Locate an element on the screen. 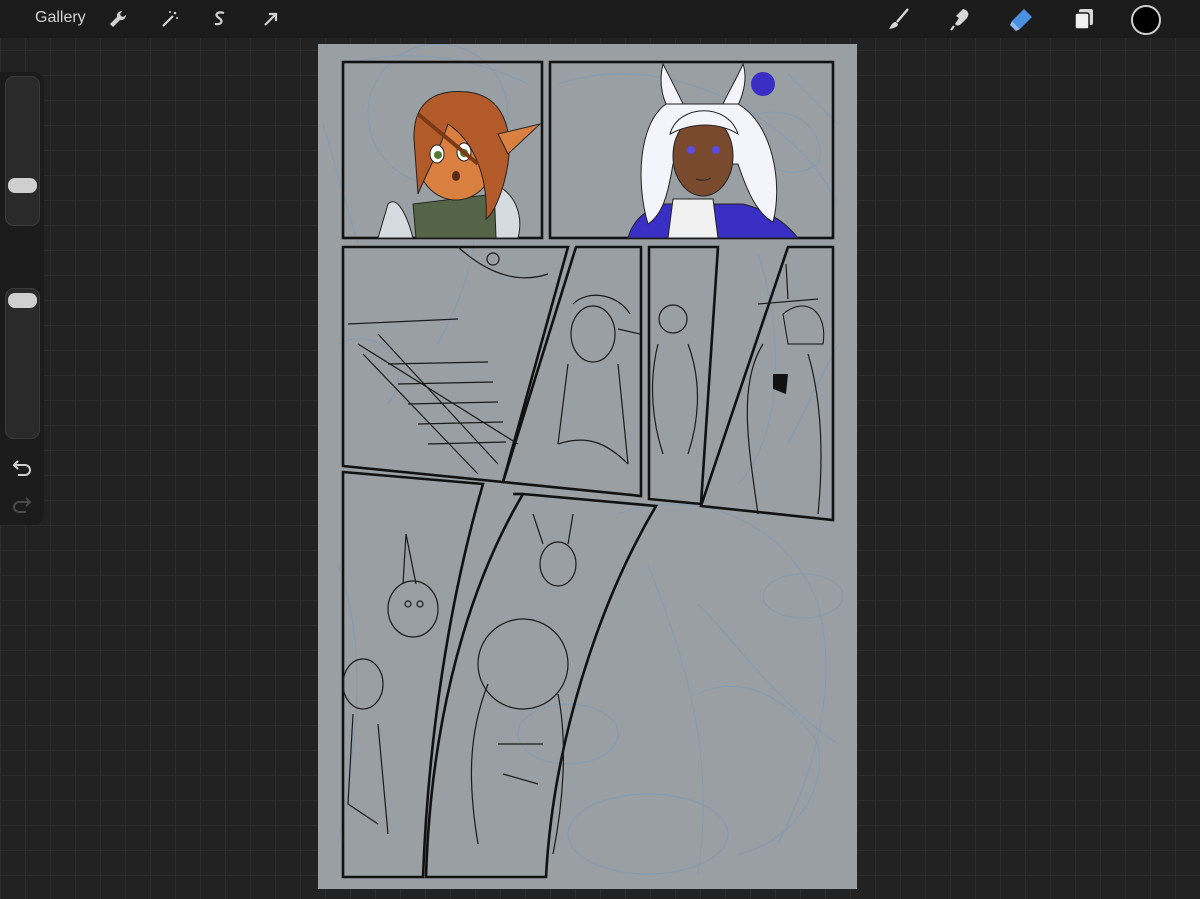  color-picker-swatch is located at coordinates (1146, 20).